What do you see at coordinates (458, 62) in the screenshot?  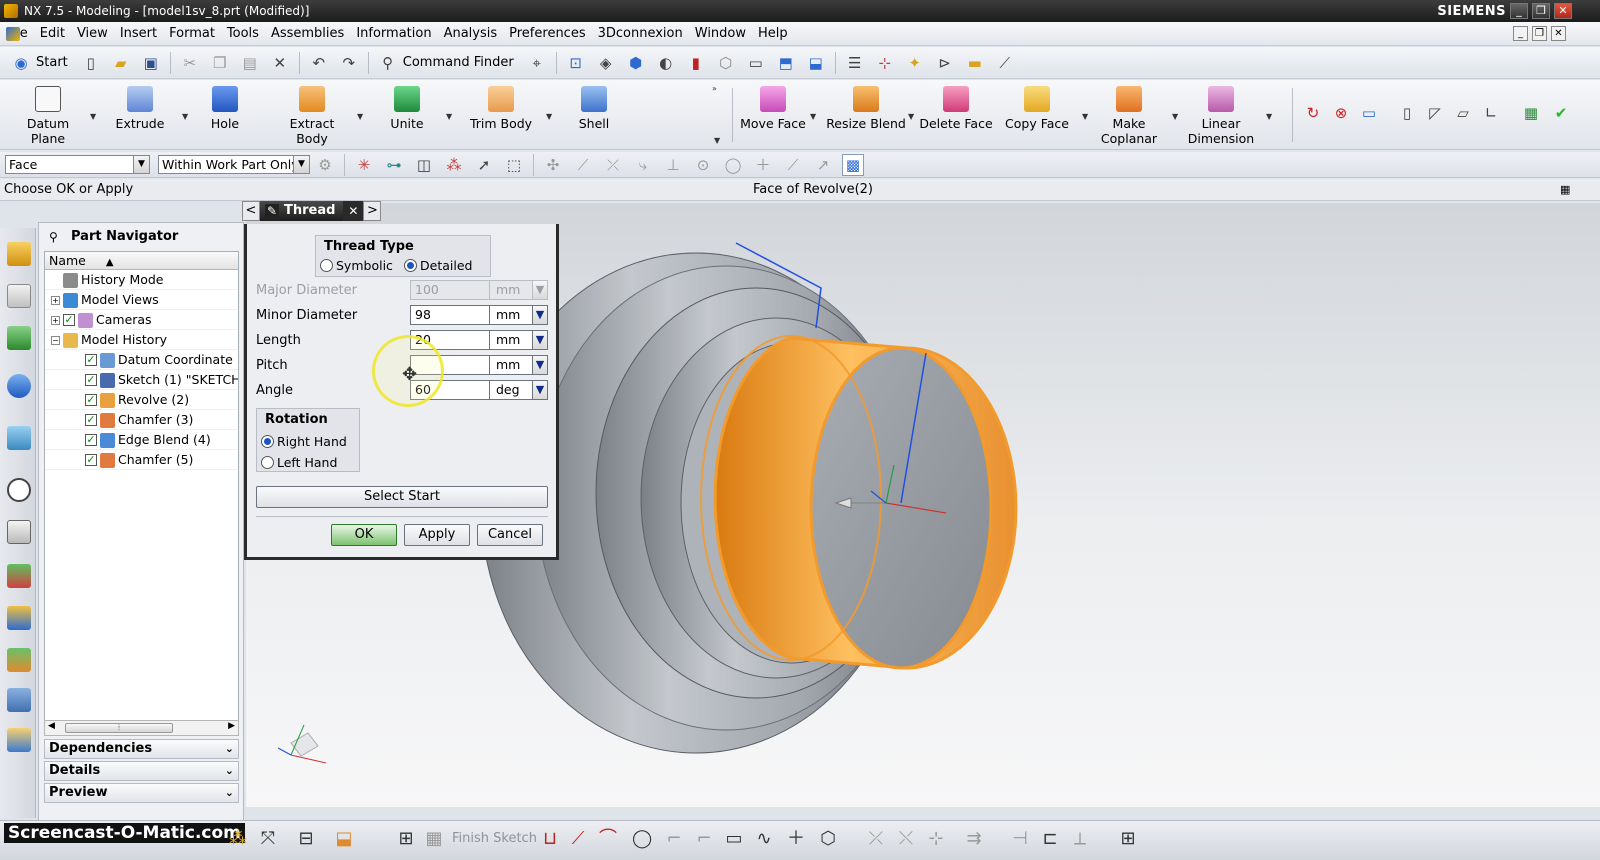 I see `command-finder-button: Command Finder` at bounding box center [458, 62].